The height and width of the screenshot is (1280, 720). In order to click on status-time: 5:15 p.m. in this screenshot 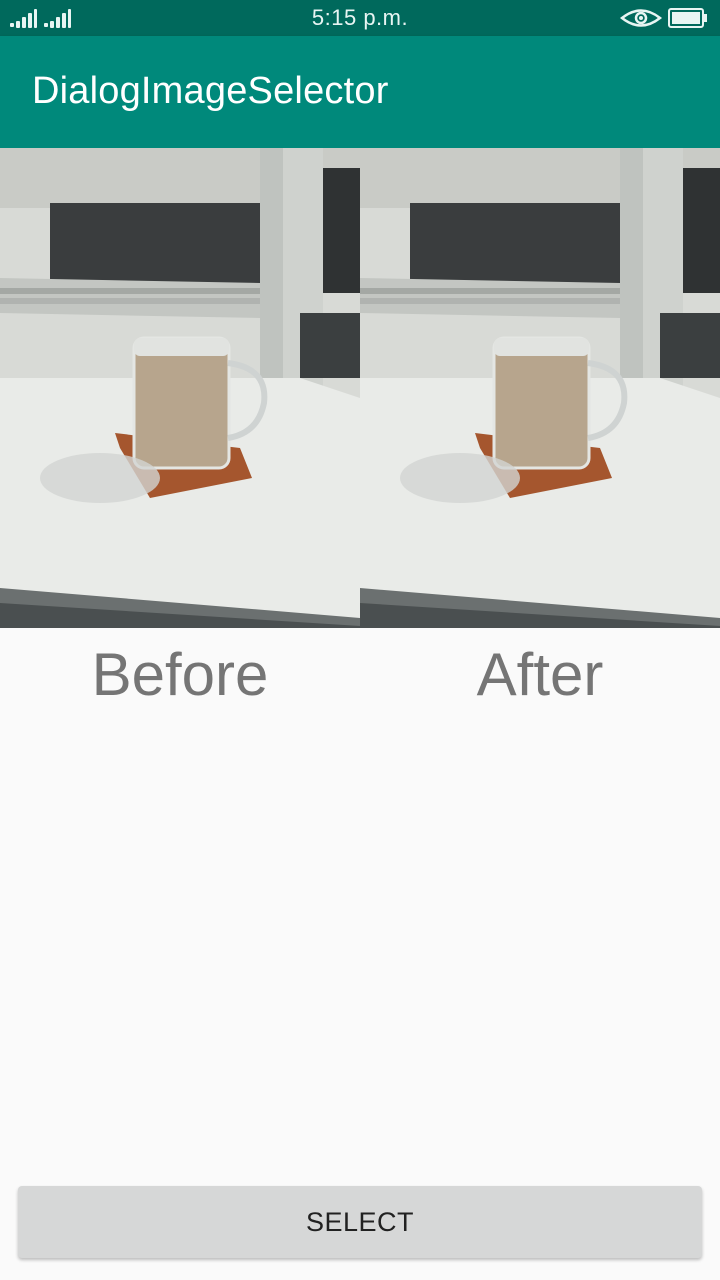, I will do `click(360, 17)`.